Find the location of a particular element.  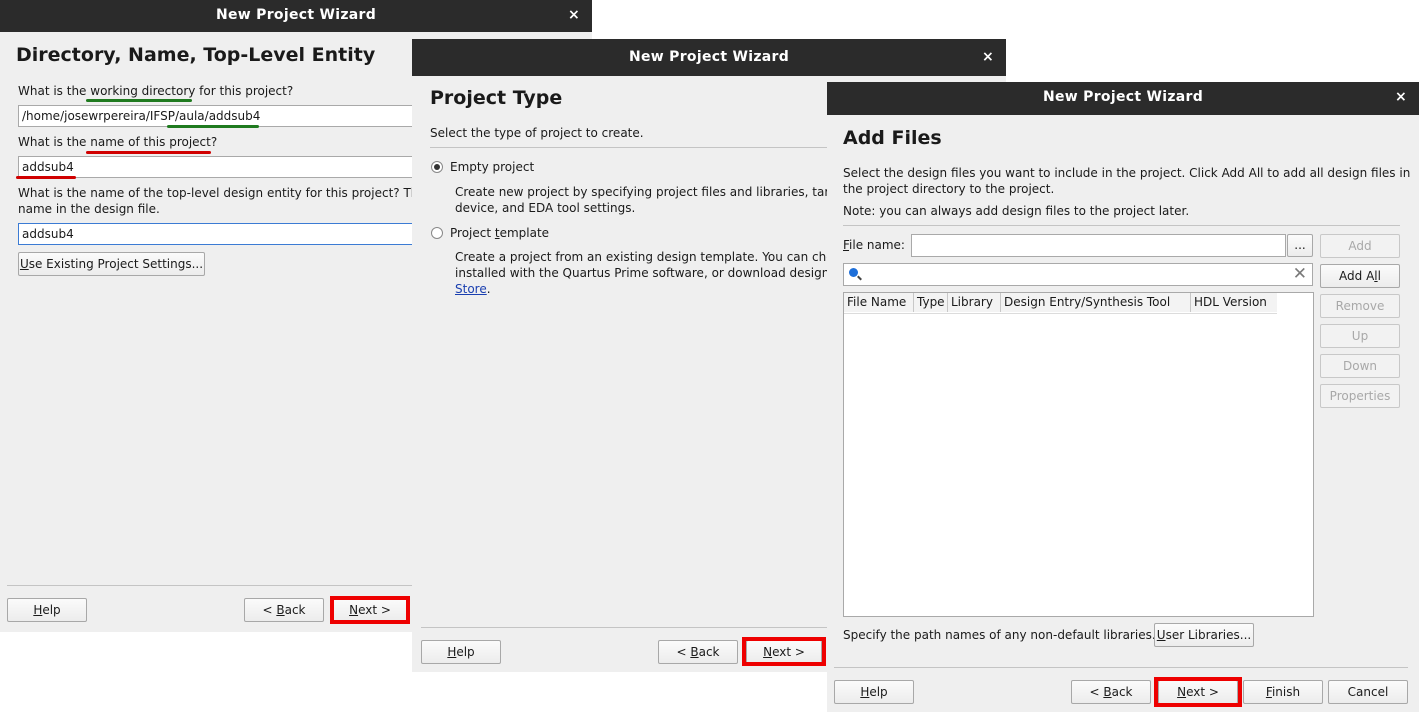

column-header-type: Type is located at coordinates (931, 302).